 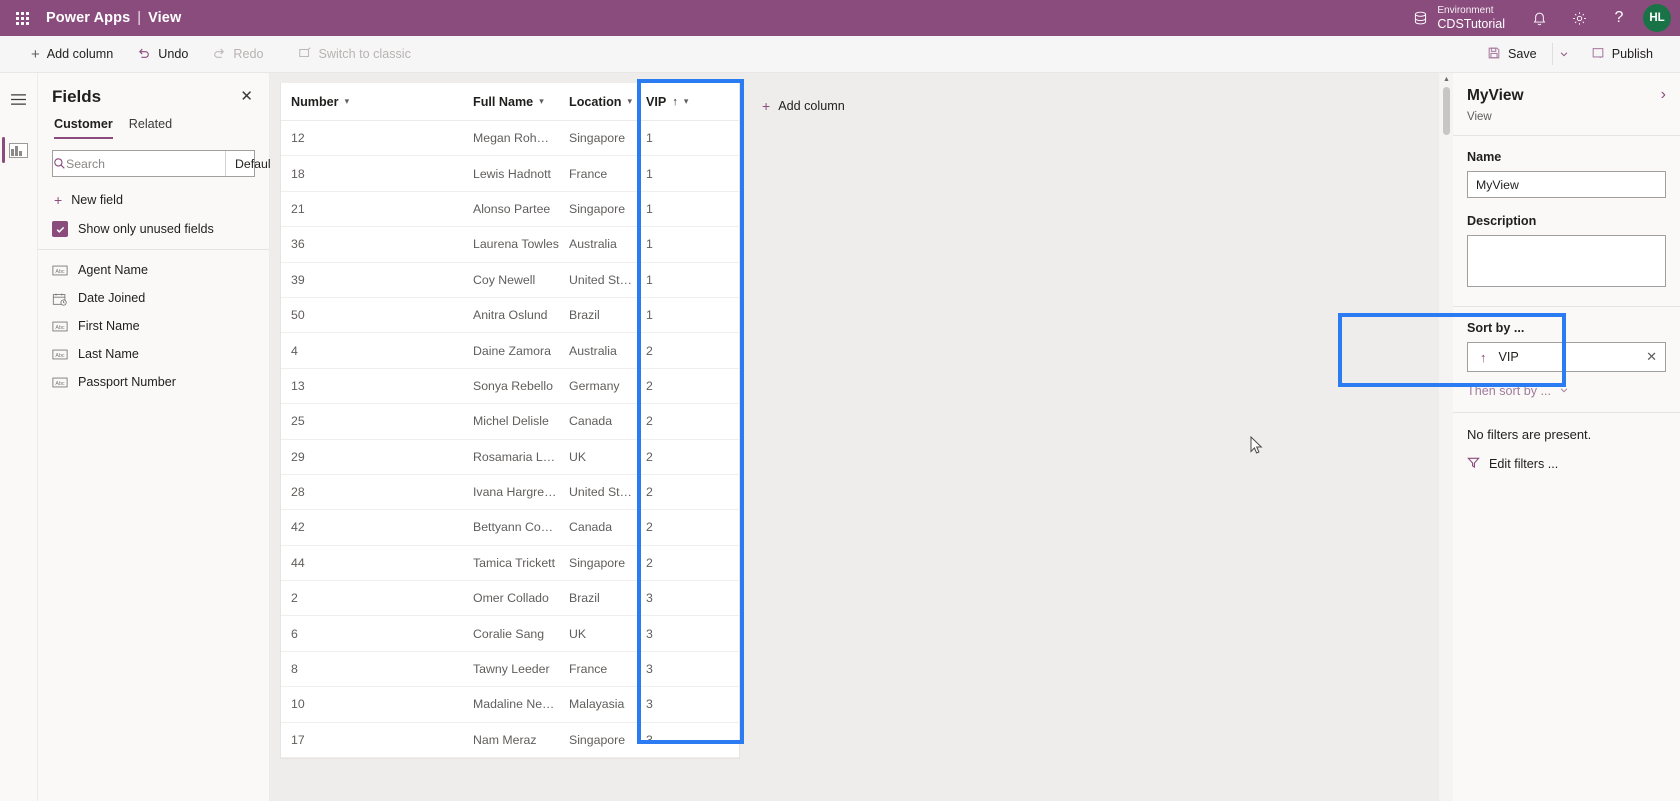 I want to click on no-filters-message: No filters are present., so click(x=1529, y=434).